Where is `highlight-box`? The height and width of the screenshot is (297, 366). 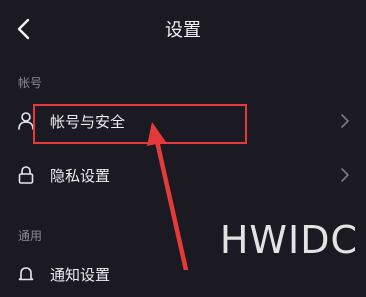 highlight-box is located at coordinates (140, 124).